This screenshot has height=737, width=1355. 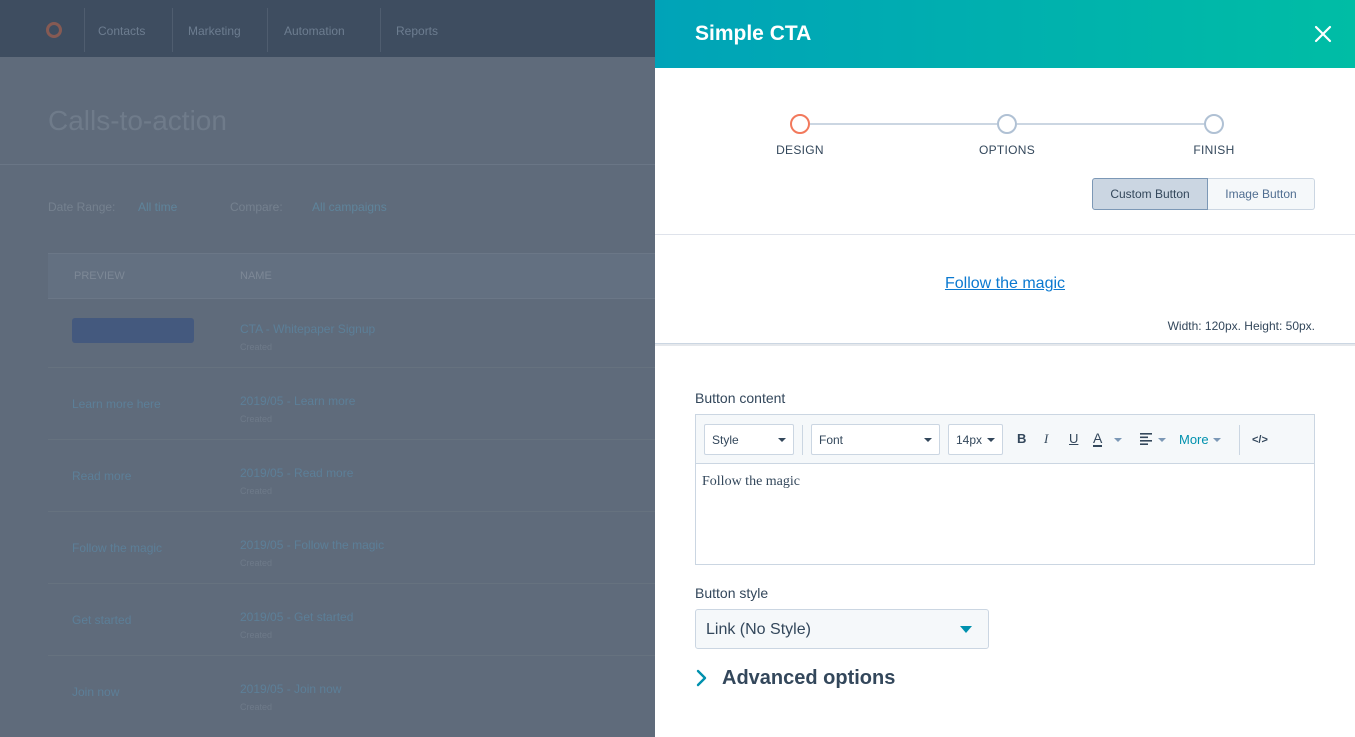 What do you see at coordinates (753, 33) in the screenshot?
I see `panel-title: Simple CTA` at bounding box center [753, 33].